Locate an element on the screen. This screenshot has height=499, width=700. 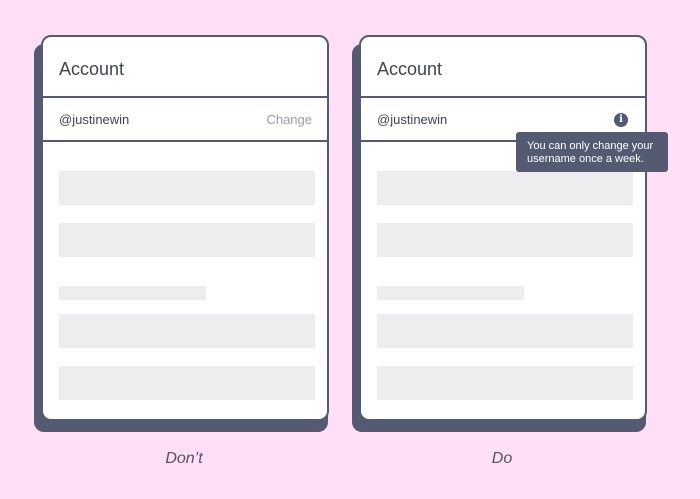
tooltip-line: username once a week. is located at coordinates (585, 159).